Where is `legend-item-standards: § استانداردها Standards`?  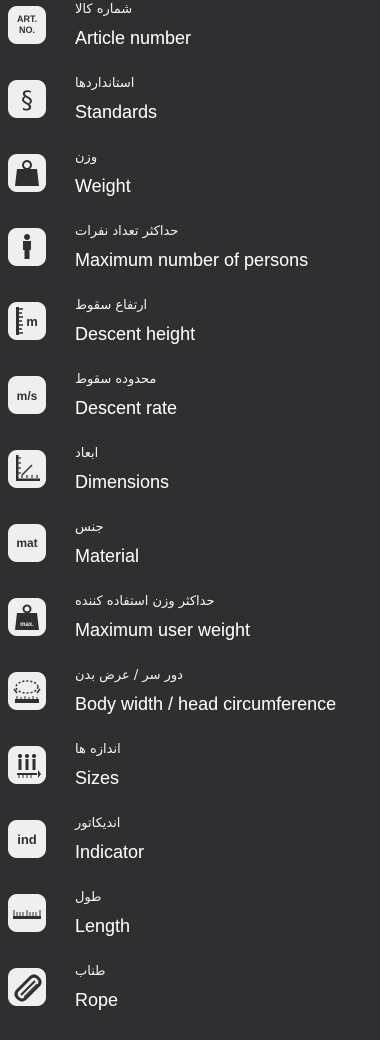 legend-item-standards: § استانداردها Standards is located at coordinates (190, 111).